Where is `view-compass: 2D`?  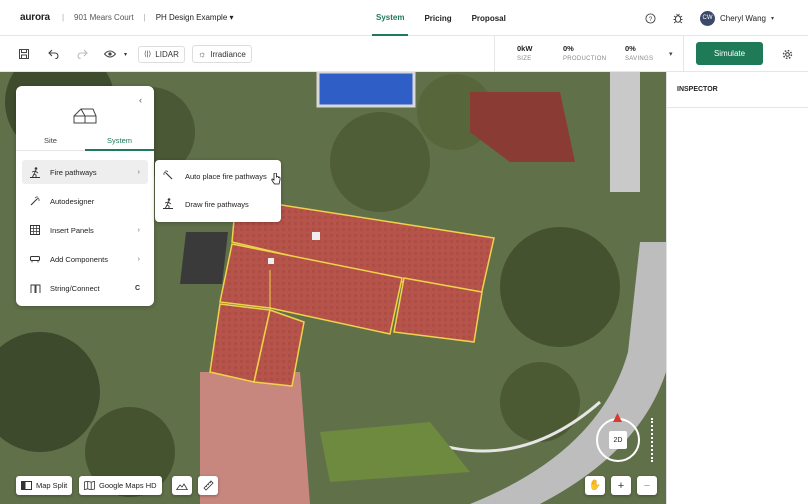
view-compass: 2D is located at coordinates (618, 440).